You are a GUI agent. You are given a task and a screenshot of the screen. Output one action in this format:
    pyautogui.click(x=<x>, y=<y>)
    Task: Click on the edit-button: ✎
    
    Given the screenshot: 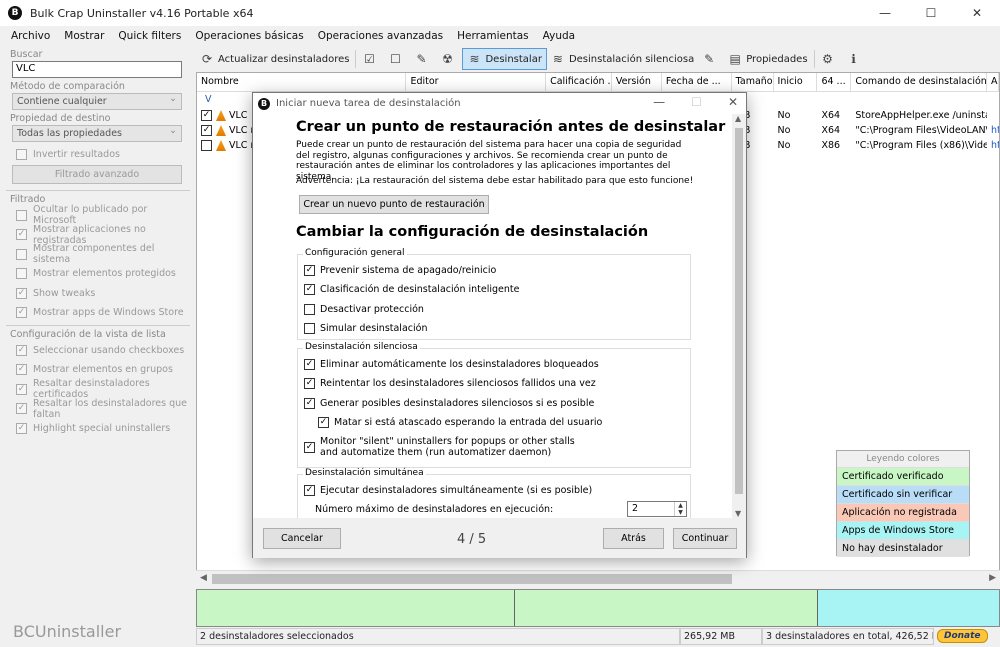 What is the action you would take?
    pyautogui.click(x=711, y=59)
    